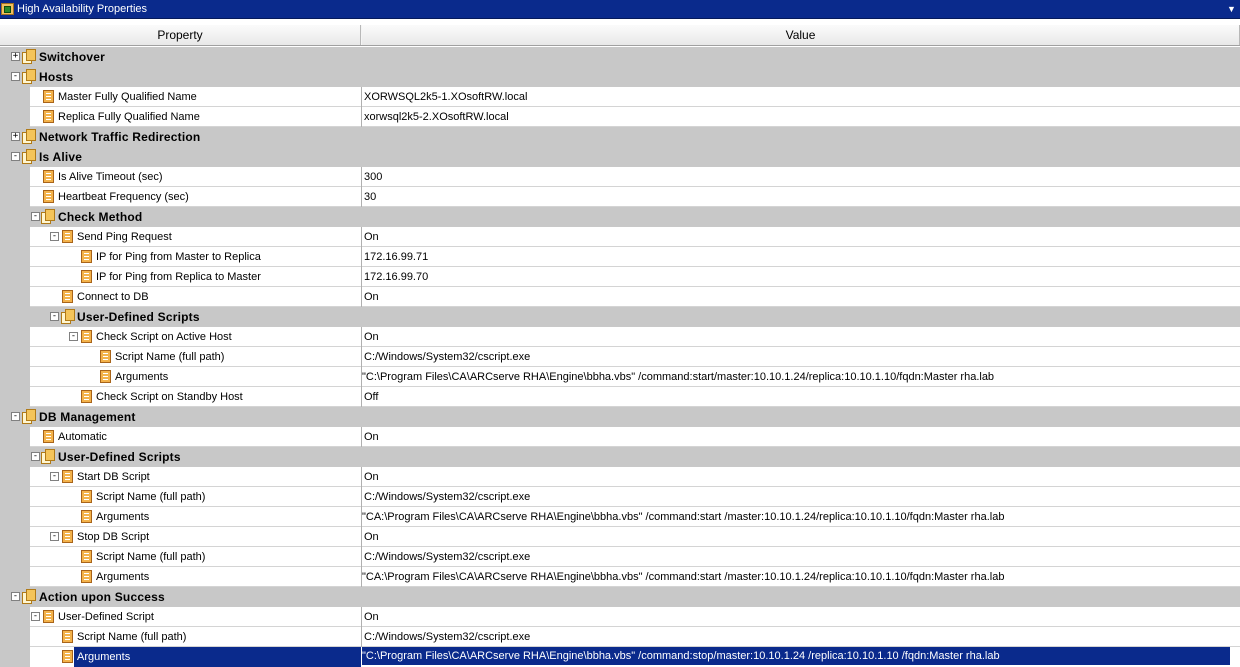 The height and width of the screenshot is (667, 1240). I want to click on property-row-user-defined-script: - User-Defined Script On, so click(620, 617).